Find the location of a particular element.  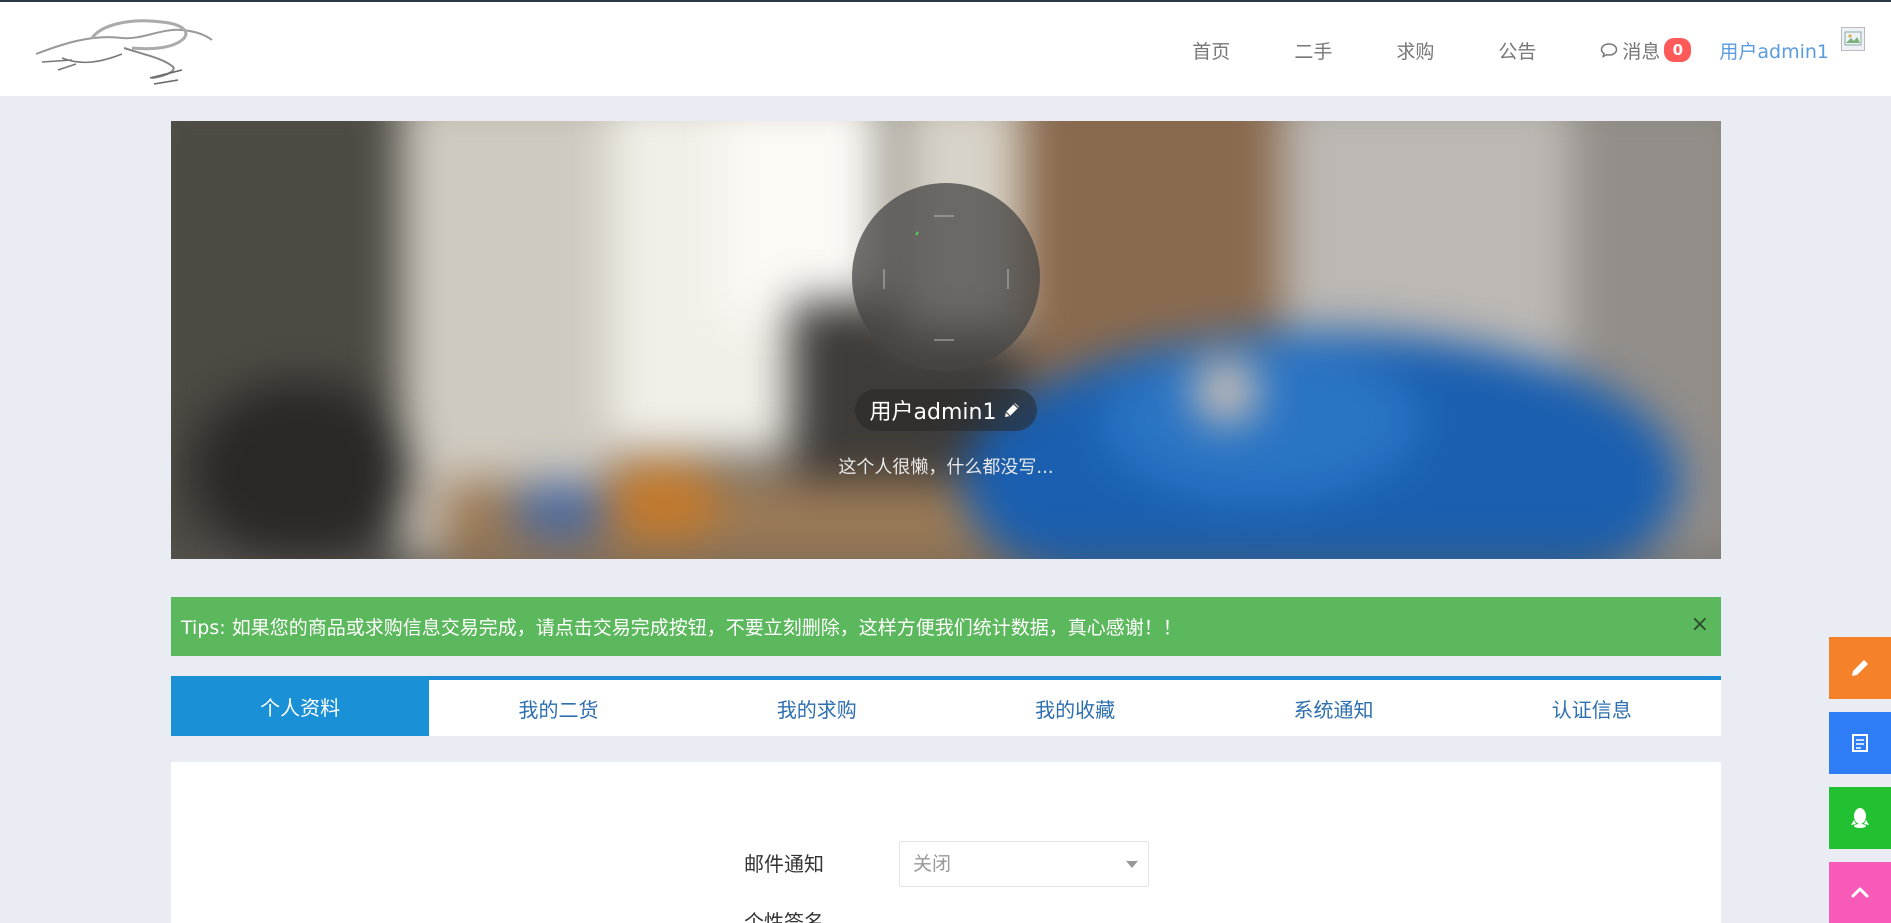

tab-profile: 个人资料 is located at coordinates (300, 706).